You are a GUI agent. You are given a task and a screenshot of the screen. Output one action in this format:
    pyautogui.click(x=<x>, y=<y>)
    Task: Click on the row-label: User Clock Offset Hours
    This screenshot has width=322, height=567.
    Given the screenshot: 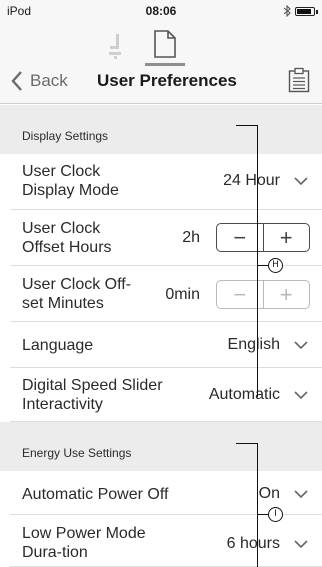 What is the action you would take?
    pyautogui.click(x=67, y=238)
    